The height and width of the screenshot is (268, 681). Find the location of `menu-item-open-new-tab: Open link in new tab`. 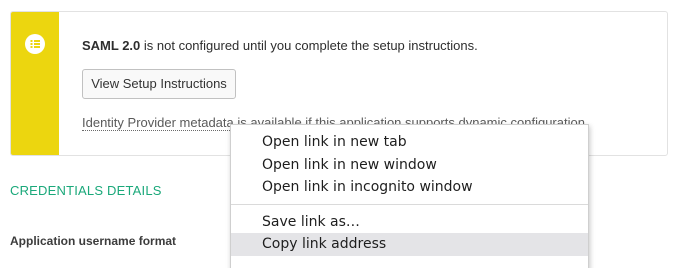

menu-item-open-new-tab: Open link in new tab is located at coordinates (409, 142).